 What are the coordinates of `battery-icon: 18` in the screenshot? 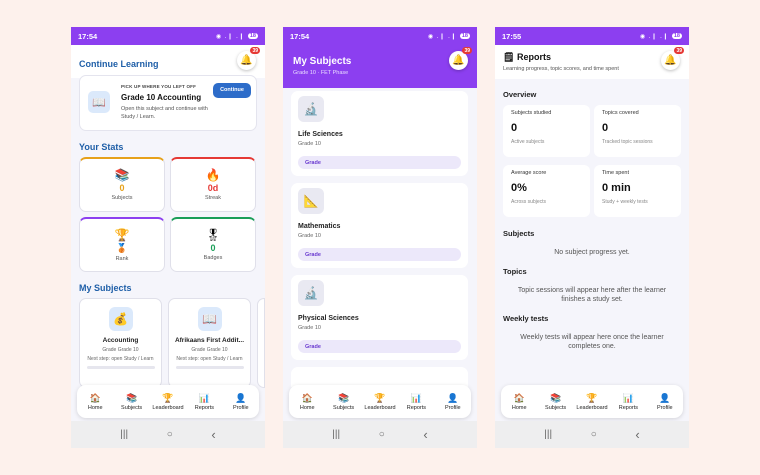 It's located at (464, 36).